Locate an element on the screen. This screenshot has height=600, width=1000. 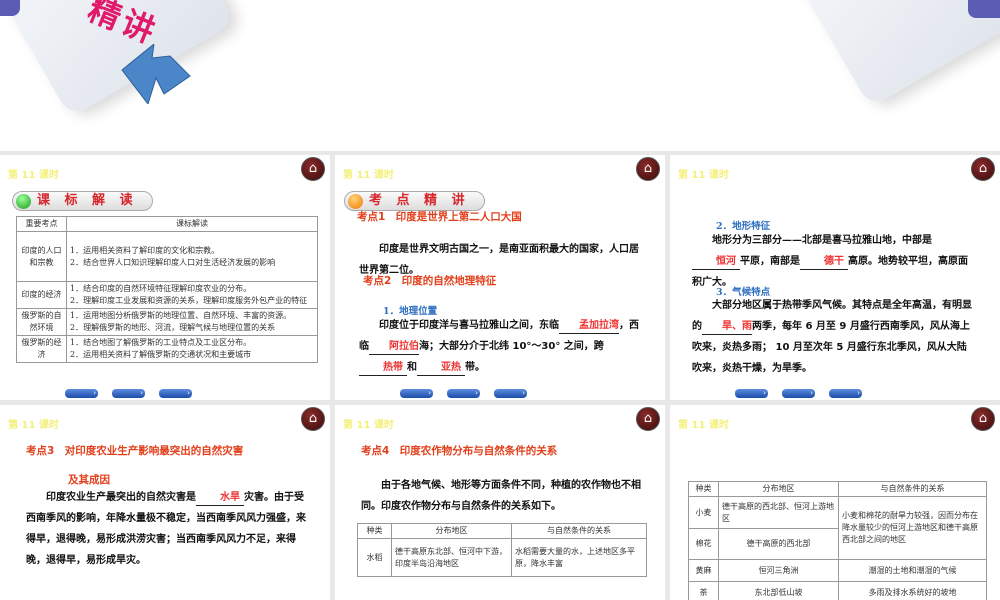
green-dot-icon is located at coordinates (23, 201).